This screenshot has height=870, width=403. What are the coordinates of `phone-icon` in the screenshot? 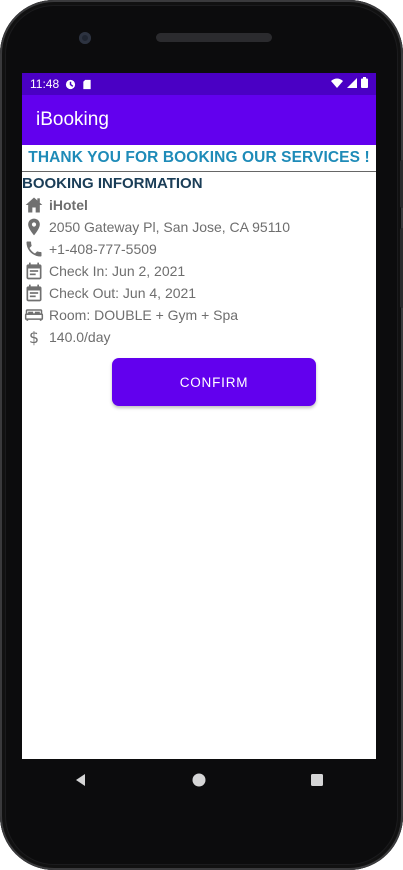 It's located at (34, 249).